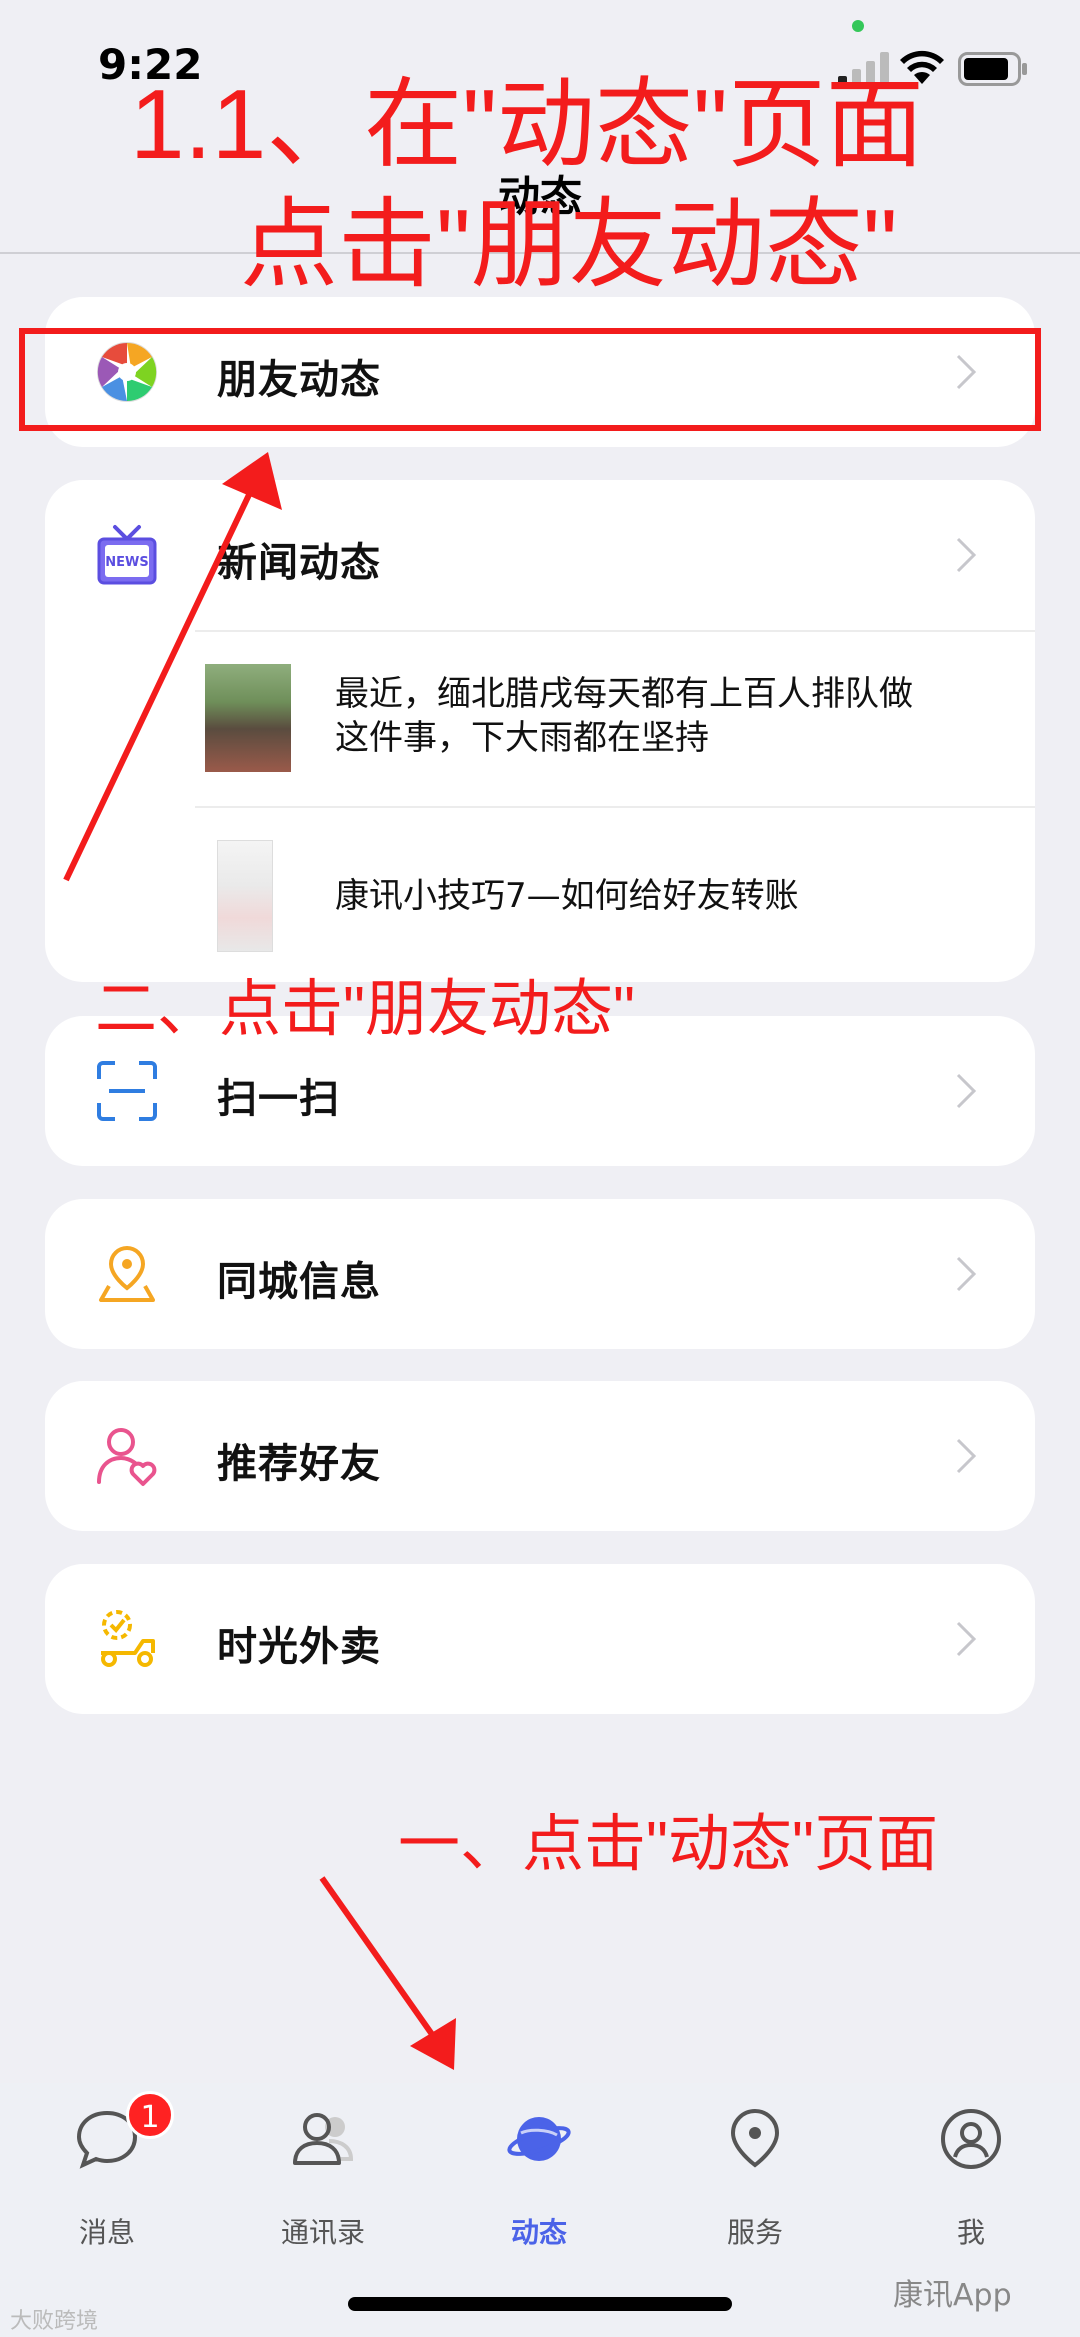  I want to click on watermark-left: 大败跨境, so click(54, 2321).